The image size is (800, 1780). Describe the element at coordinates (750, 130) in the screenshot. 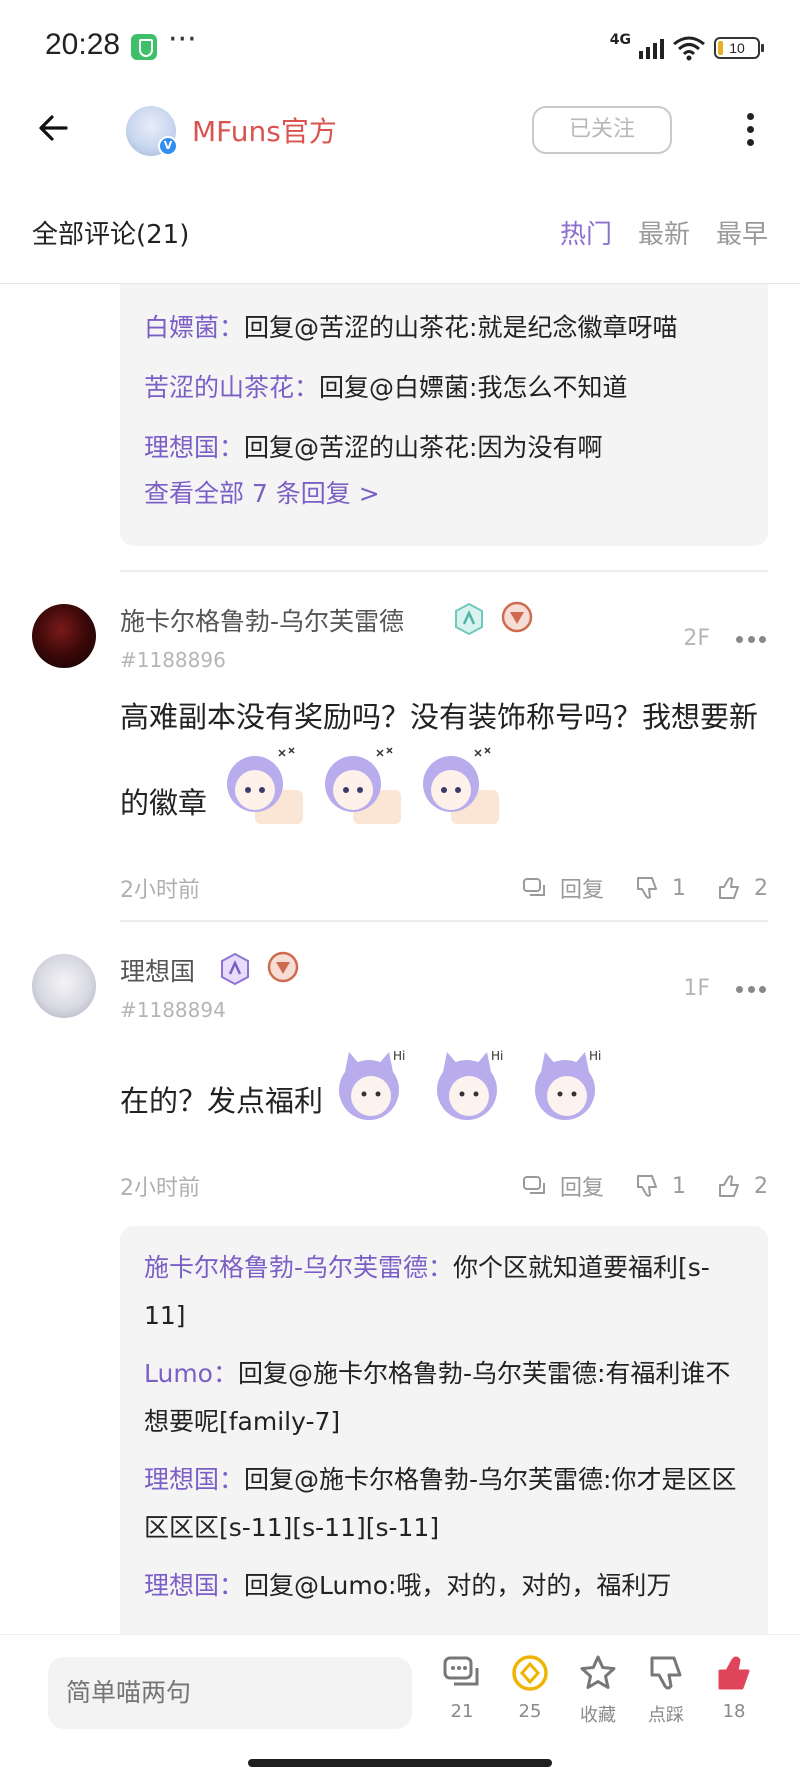

I see `more-options-icon` at that location.